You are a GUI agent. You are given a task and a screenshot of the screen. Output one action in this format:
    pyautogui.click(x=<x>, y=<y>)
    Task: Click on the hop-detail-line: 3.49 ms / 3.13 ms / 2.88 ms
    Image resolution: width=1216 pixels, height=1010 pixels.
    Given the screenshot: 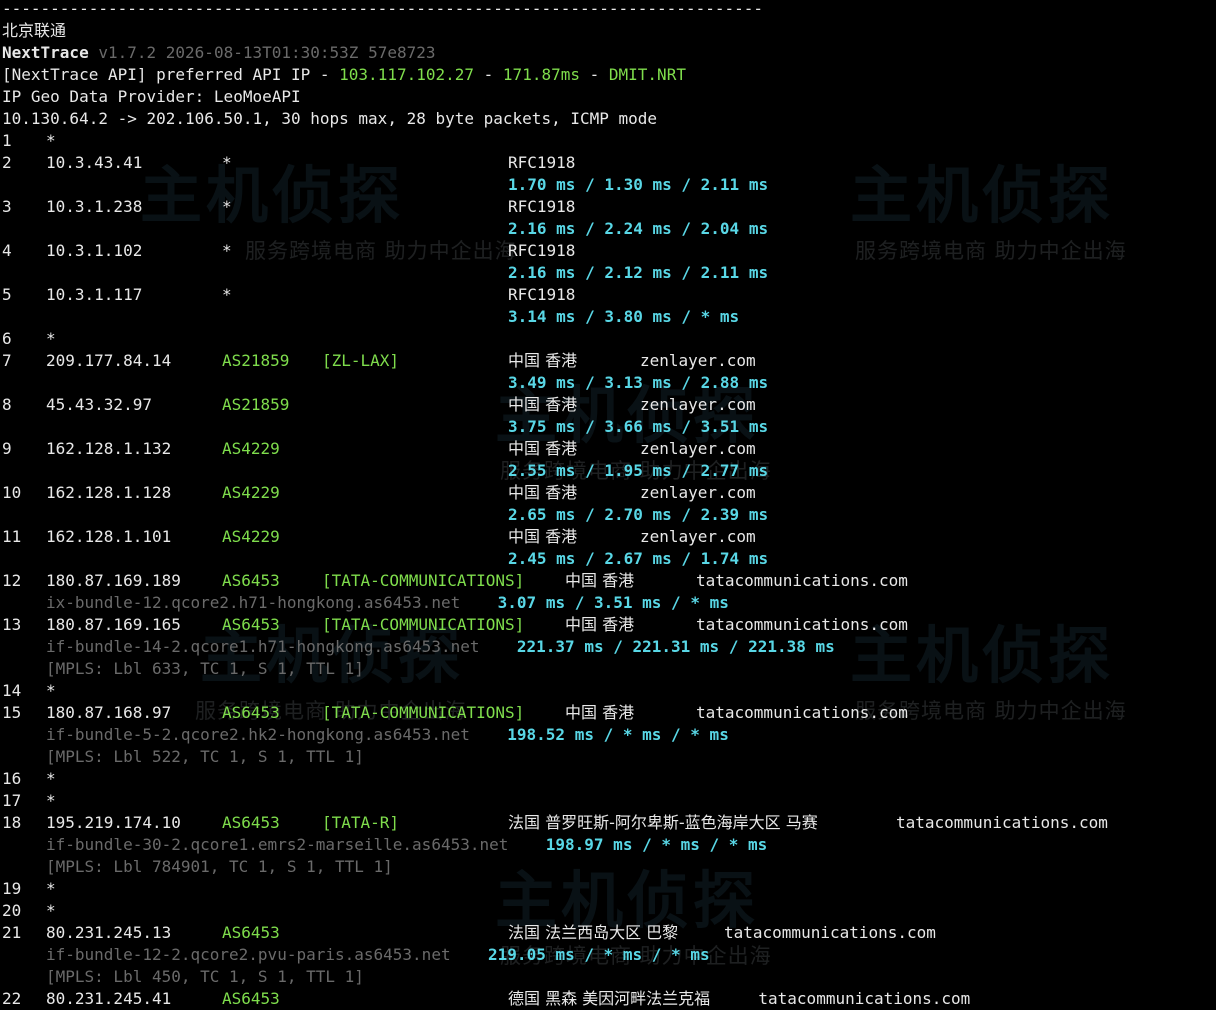 What is the action you would take?
    pyautogui.click(x=608, y=383)
    